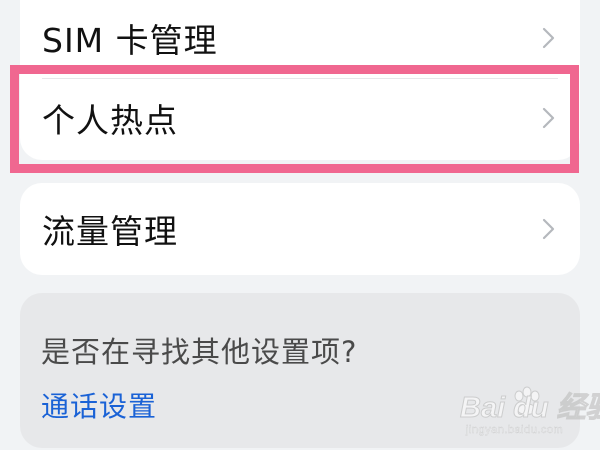  Describe the element at coordinates (130, 40) in the screenshot. I see `sim-card-management-label: SIM 卡管理` at that location.